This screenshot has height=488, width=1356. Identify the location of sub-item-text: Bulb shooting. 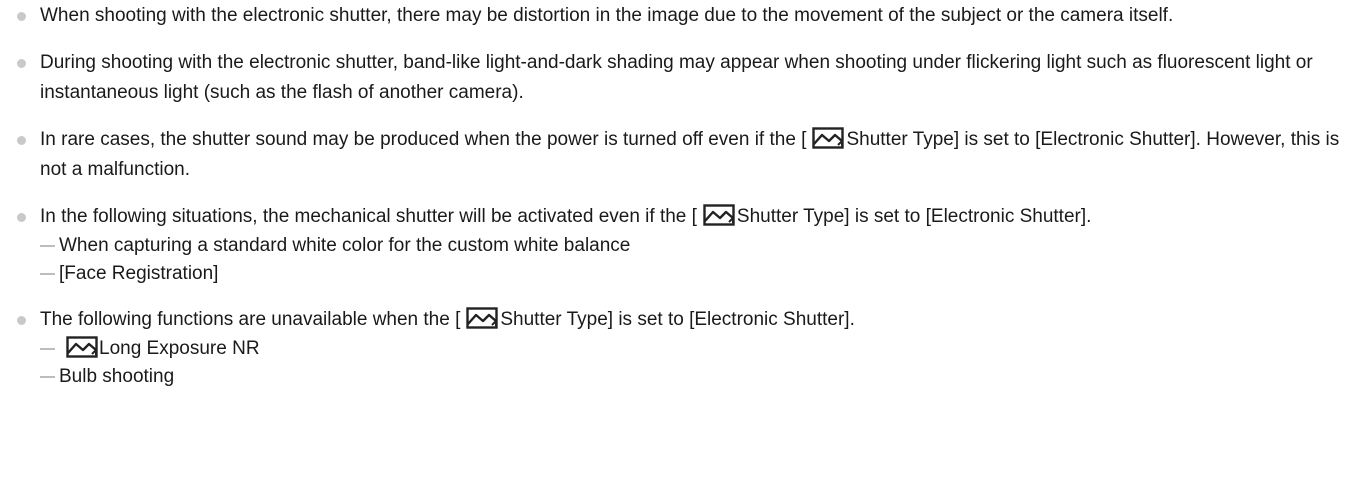
(117, 376).